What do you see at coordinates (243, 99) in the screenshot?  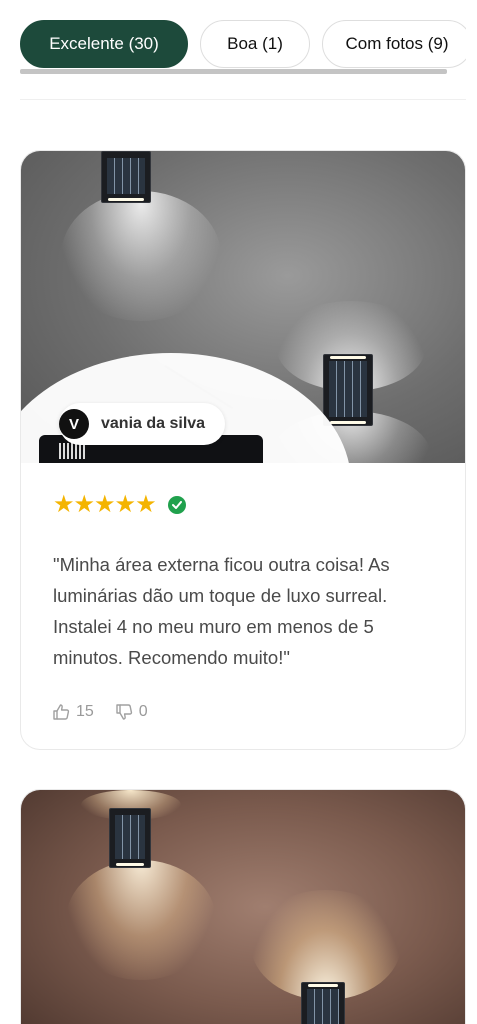 I see `divider` at bounding box center [243, 99].